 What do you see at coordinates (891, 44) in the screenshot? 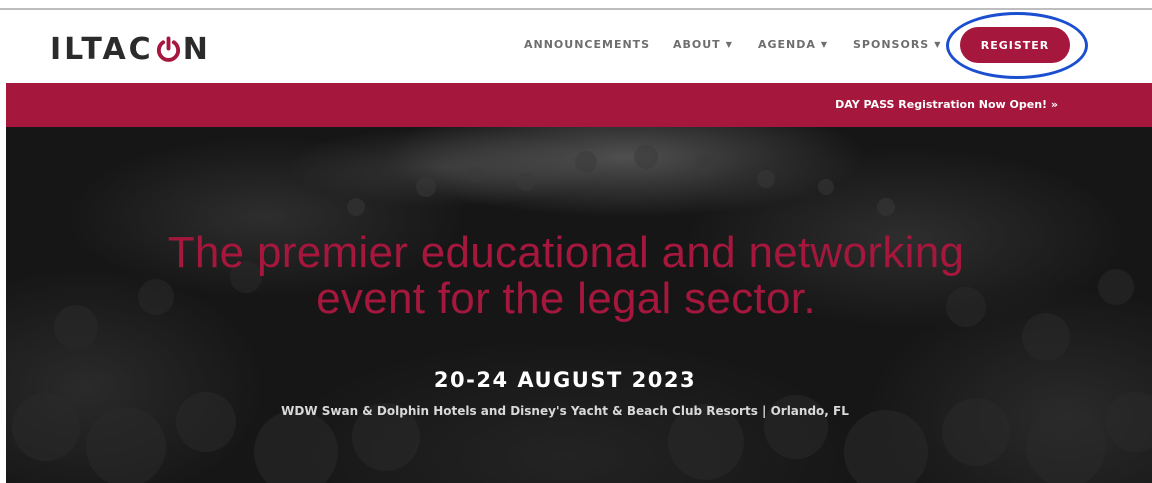
I see `nav-item-label: SPONSORS` at bounding box center [891, 44].